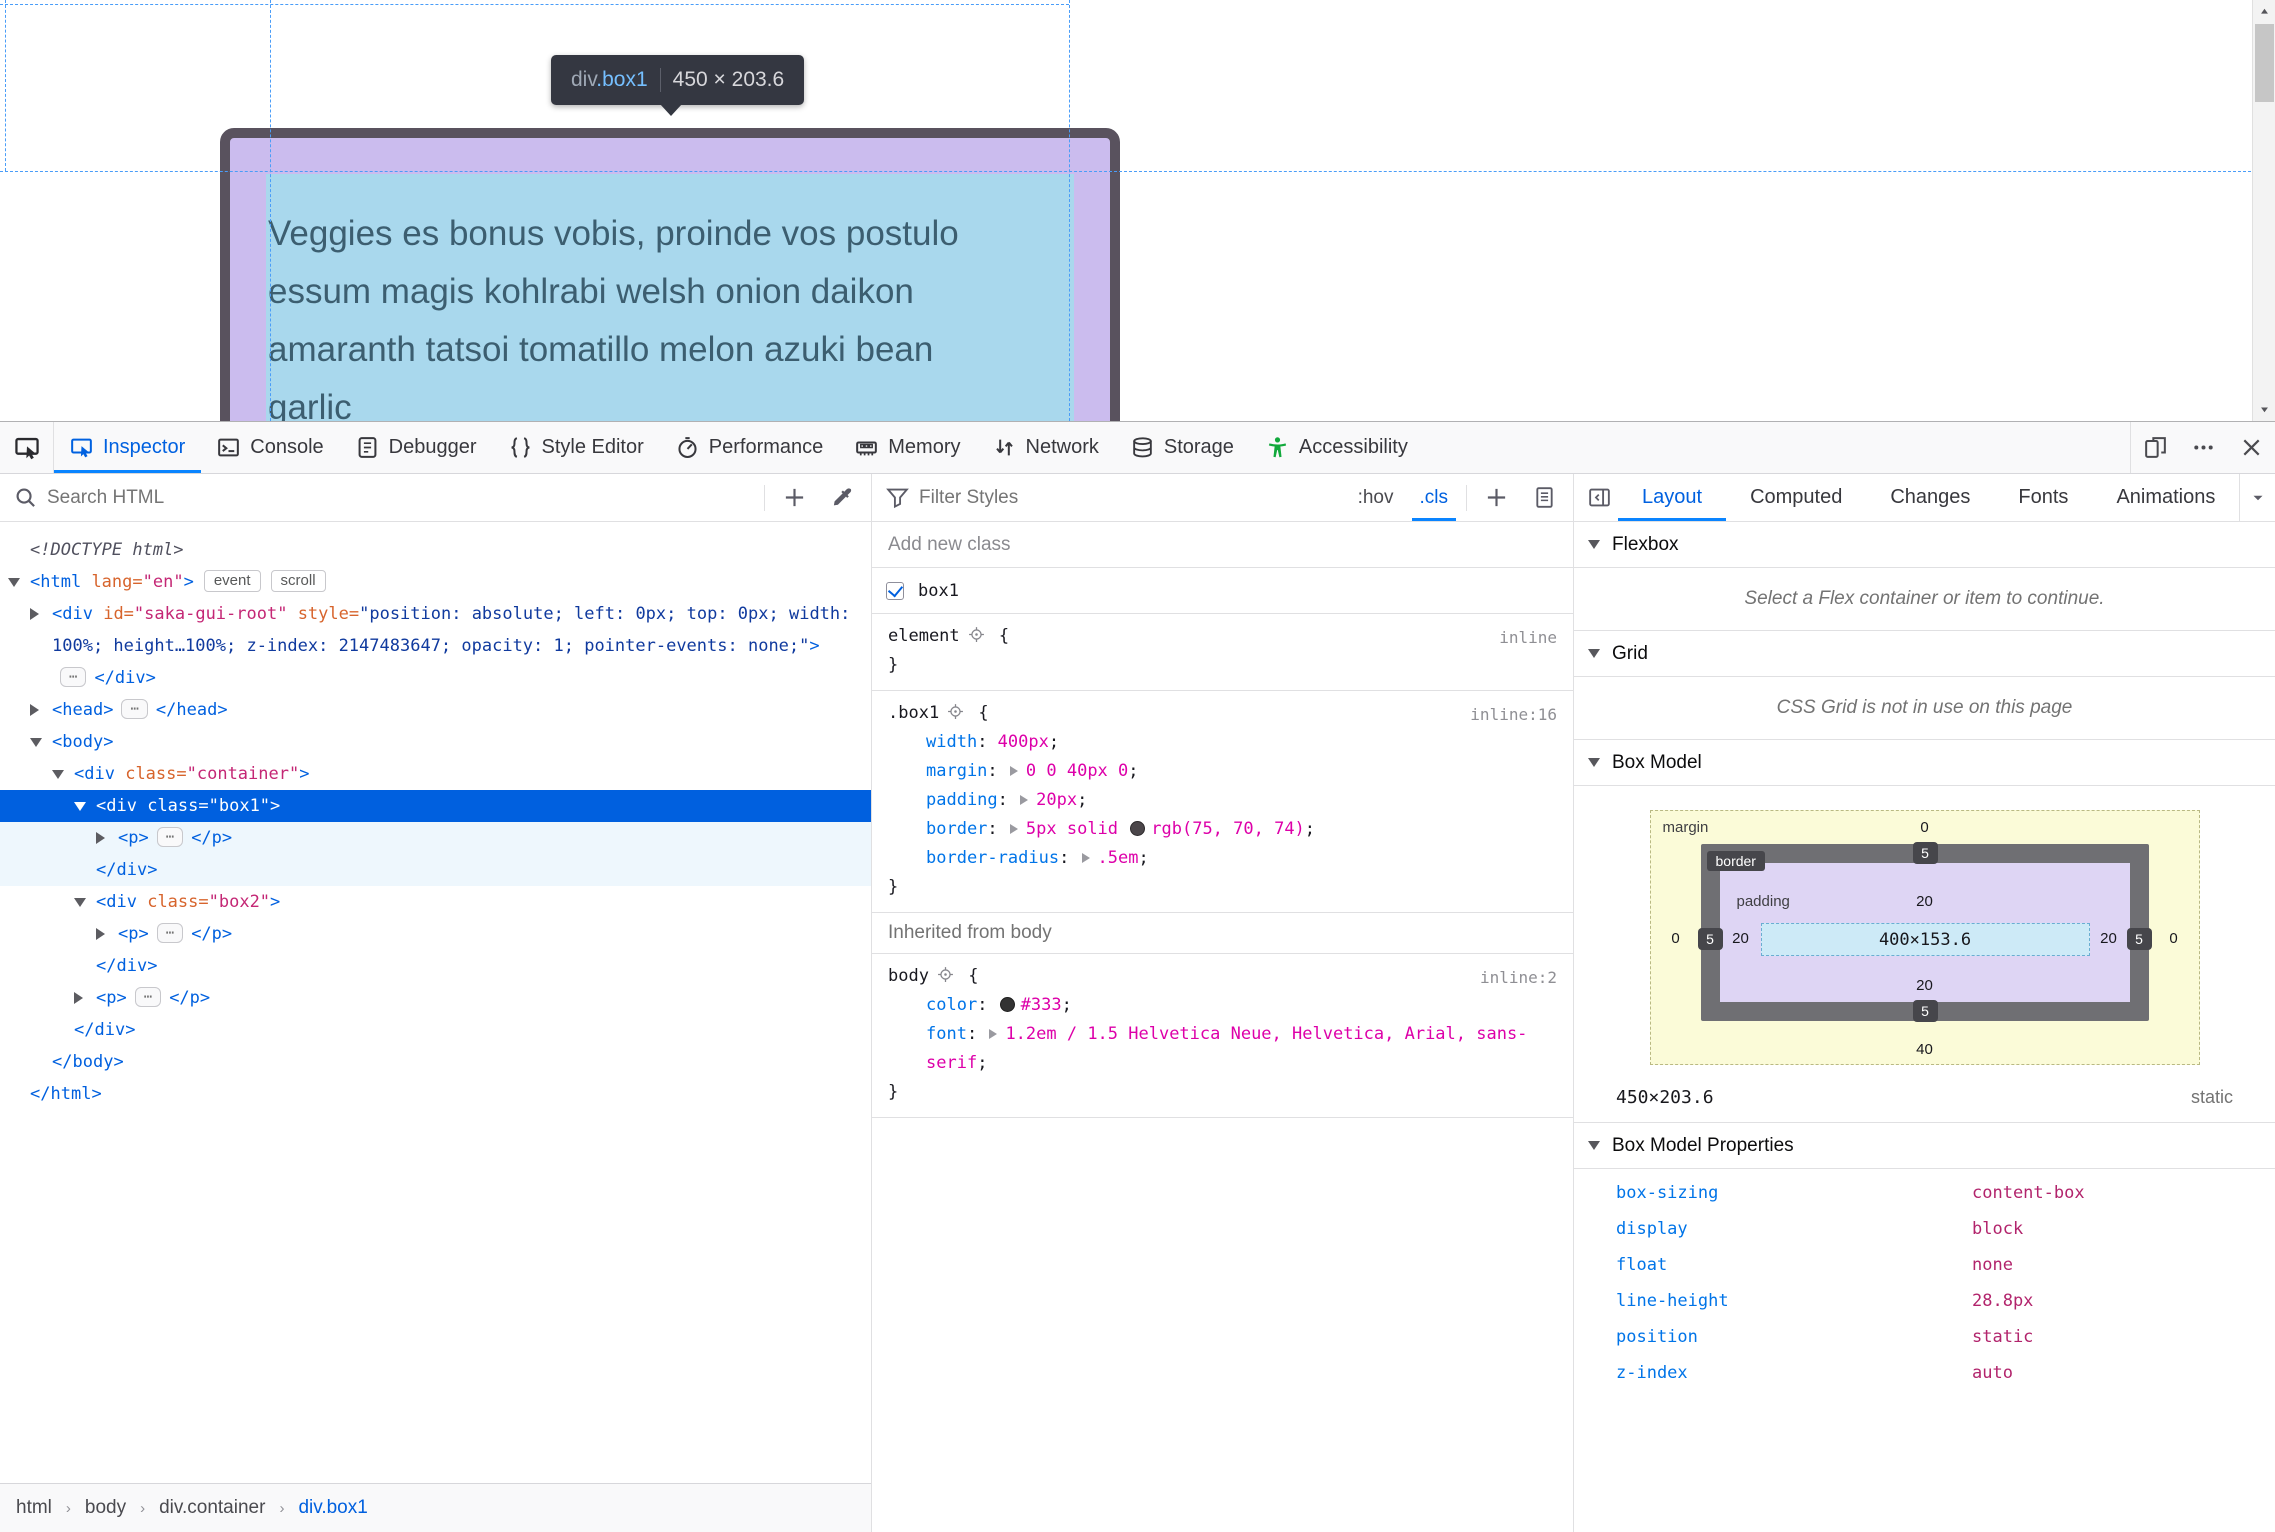  Describe the element at coordinates (212, 1508) in the screenshot. I see `breadcrumb-item-div.container: div.container` at that location.